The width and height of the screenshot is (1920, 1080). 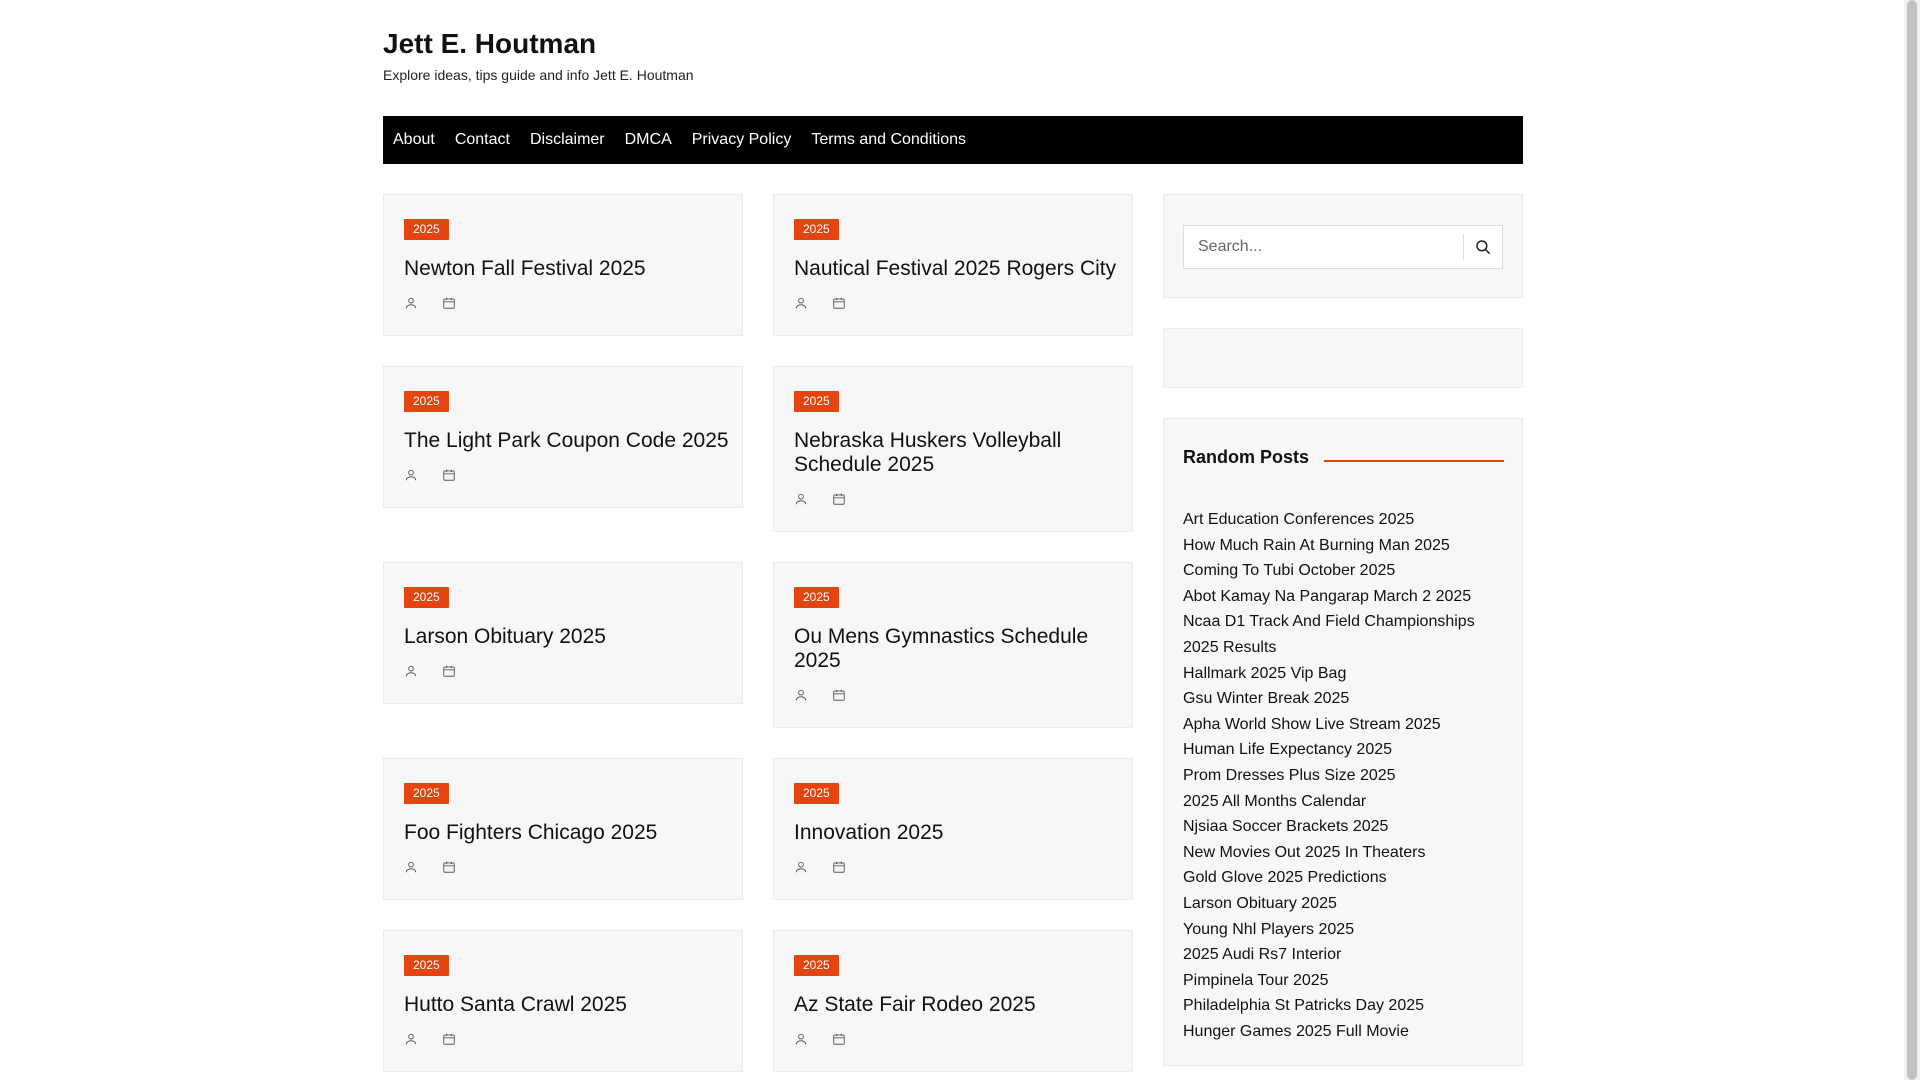 What do you see at coordinates (566, 637) in the screenshot?
I see `post-title: Larson Obituary 2025` at bounding box center [566, 637].